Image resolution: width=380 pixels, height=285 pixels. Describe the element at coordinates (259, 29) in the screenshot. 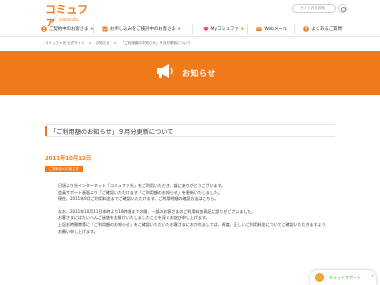

I see `mail-icon` at that location.